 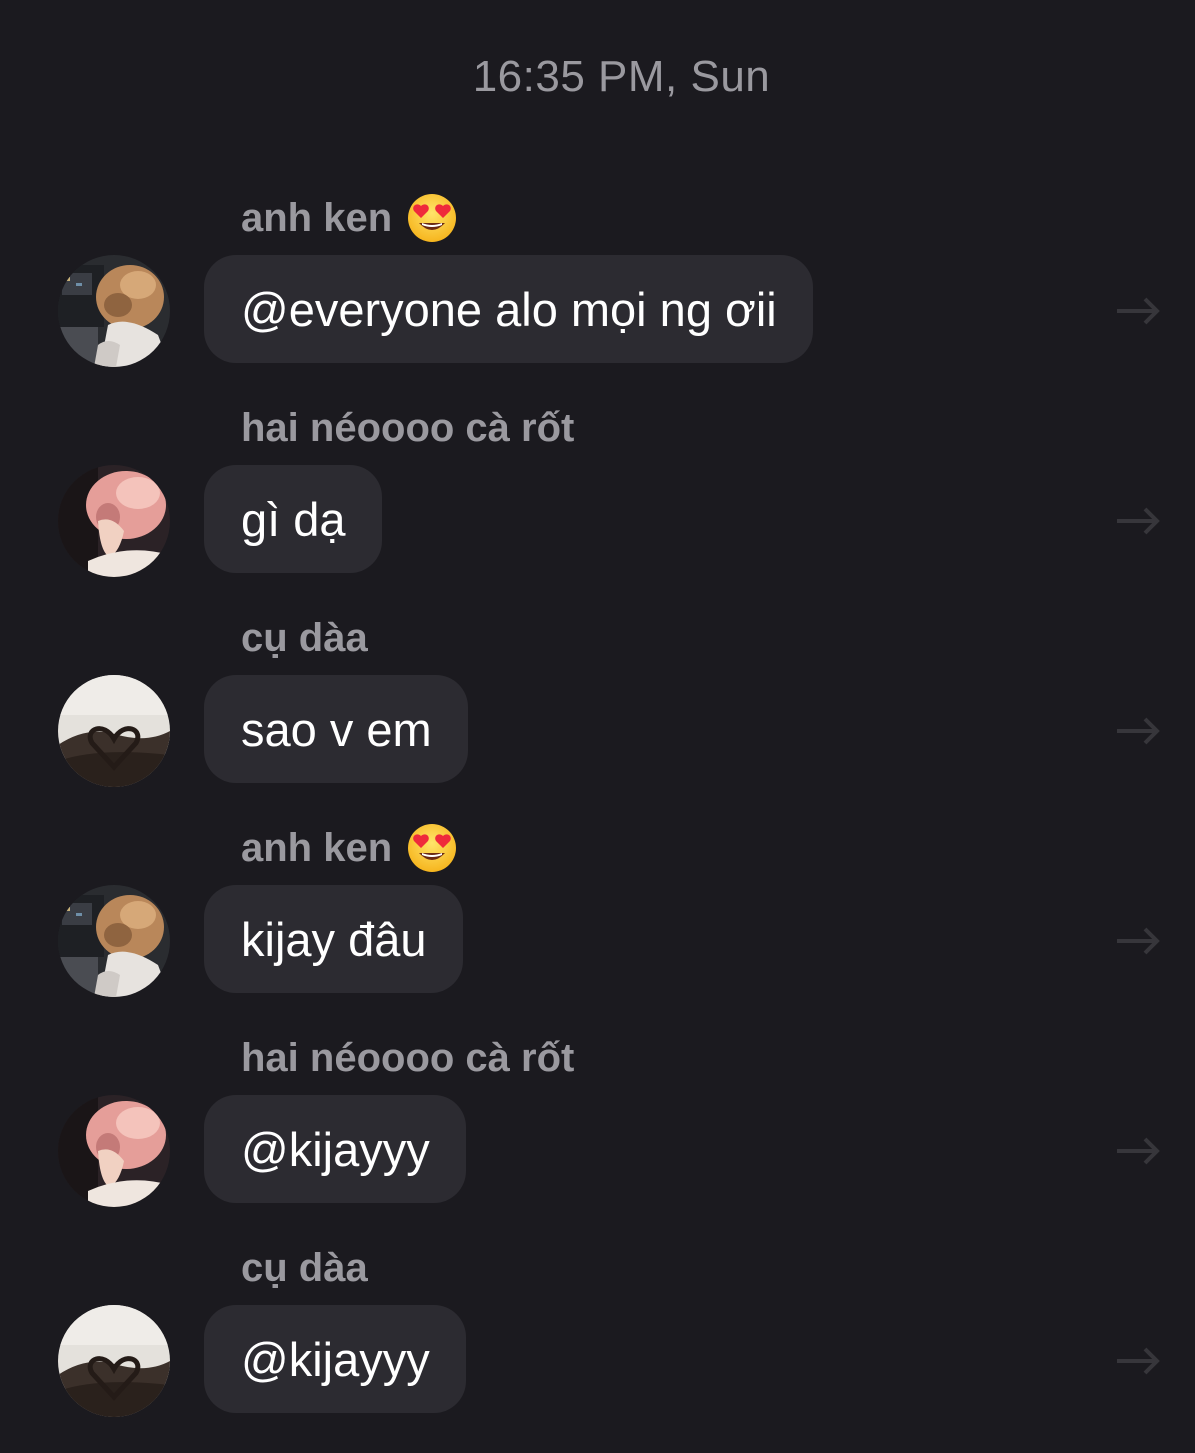 I want to click on message-text: sao v em, so click(x=336, y=729).